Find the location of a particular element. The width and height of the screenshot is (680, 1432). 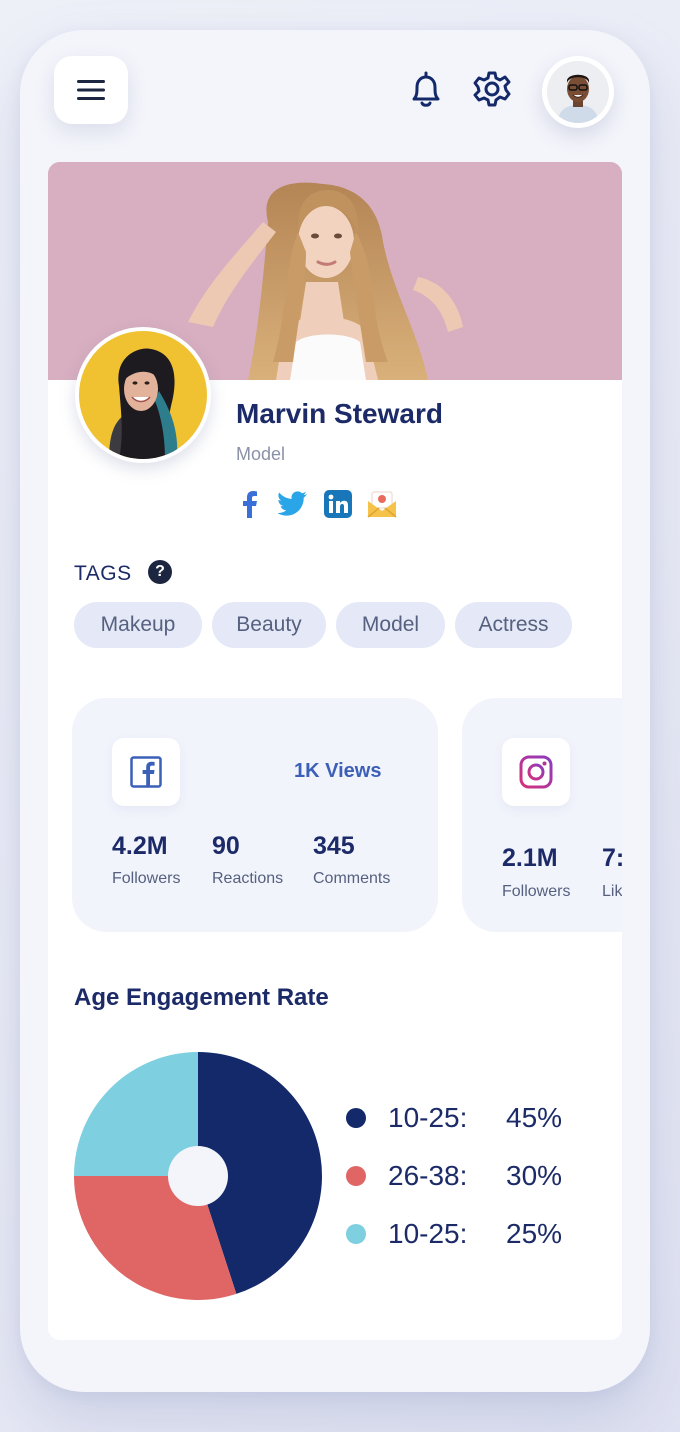

facebook-link is located at coordinates (249, 504).